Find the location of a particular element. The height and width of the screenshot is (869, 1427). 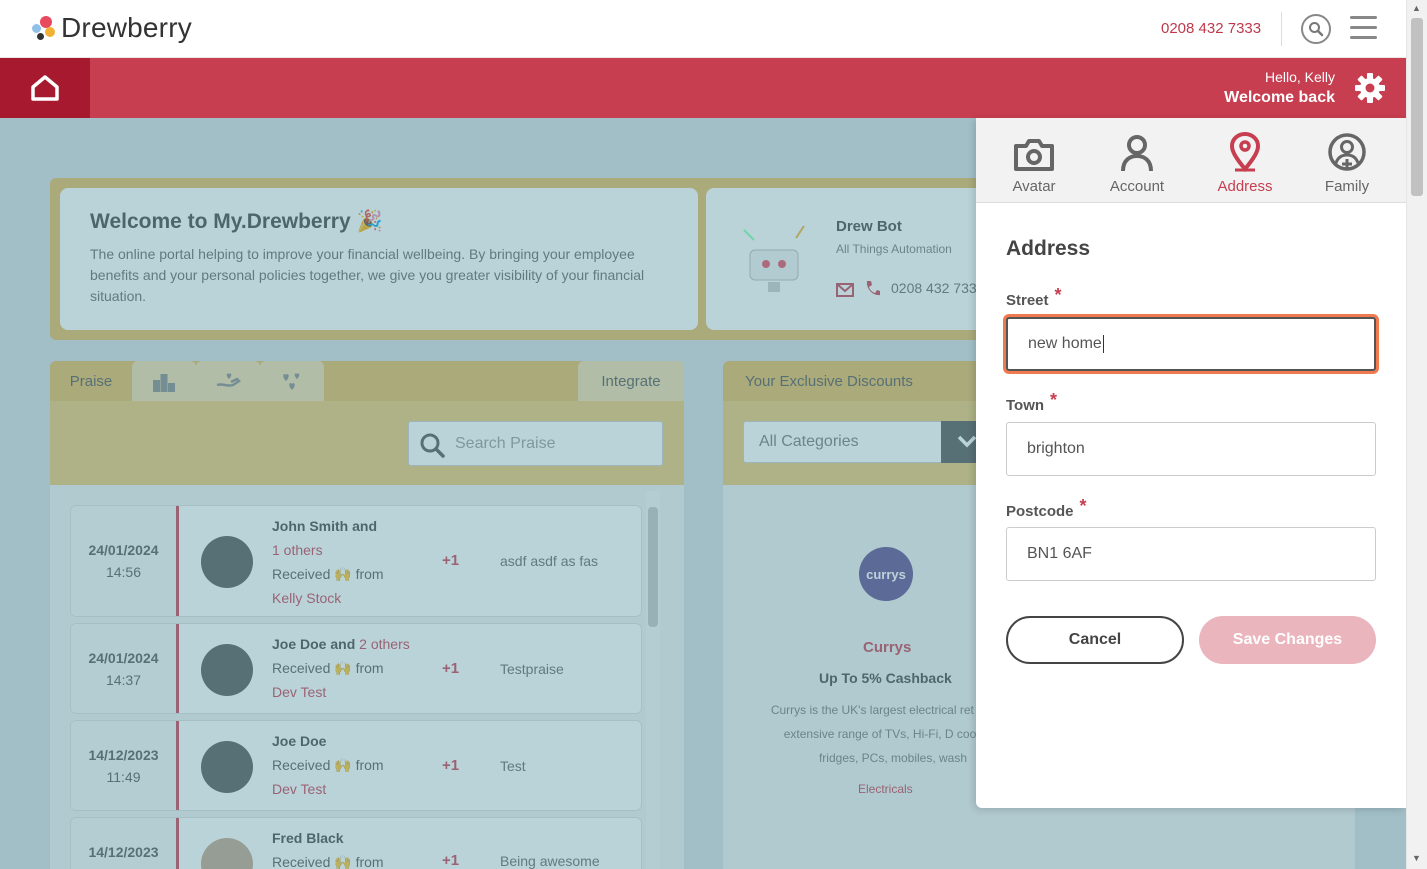

drewberry-logo: Drewberry is located at coordinates (112, 28).